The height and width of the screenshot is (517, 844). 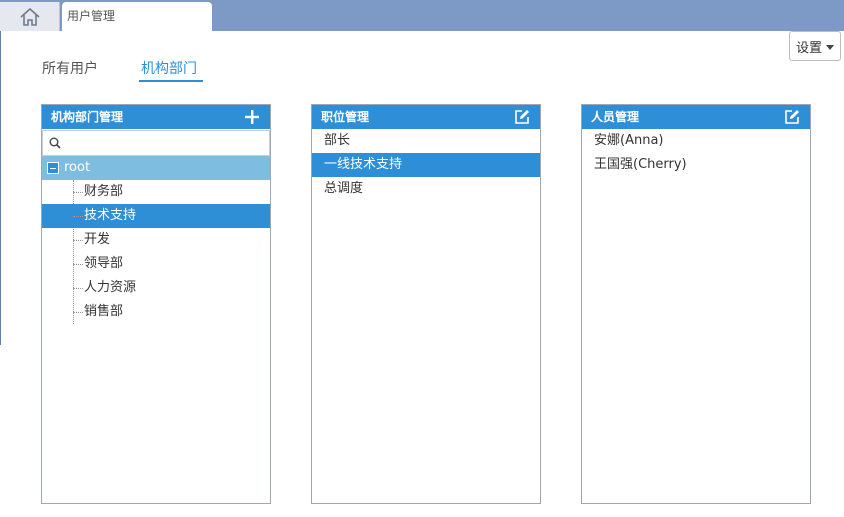 What do you see at coordinates (696, 141) in the screenshot?
I see `list-item: 安娜(Anna)` at bounding box center [696, 141].